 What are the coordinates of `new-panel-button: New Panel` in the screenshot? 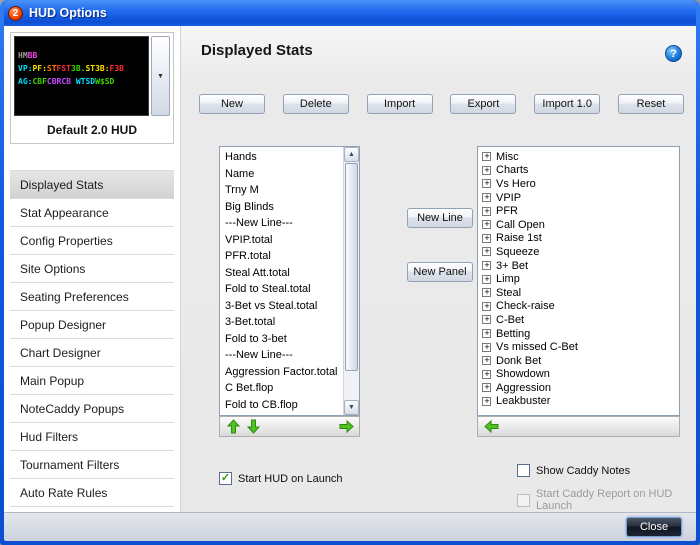 It's located at (440, 272).